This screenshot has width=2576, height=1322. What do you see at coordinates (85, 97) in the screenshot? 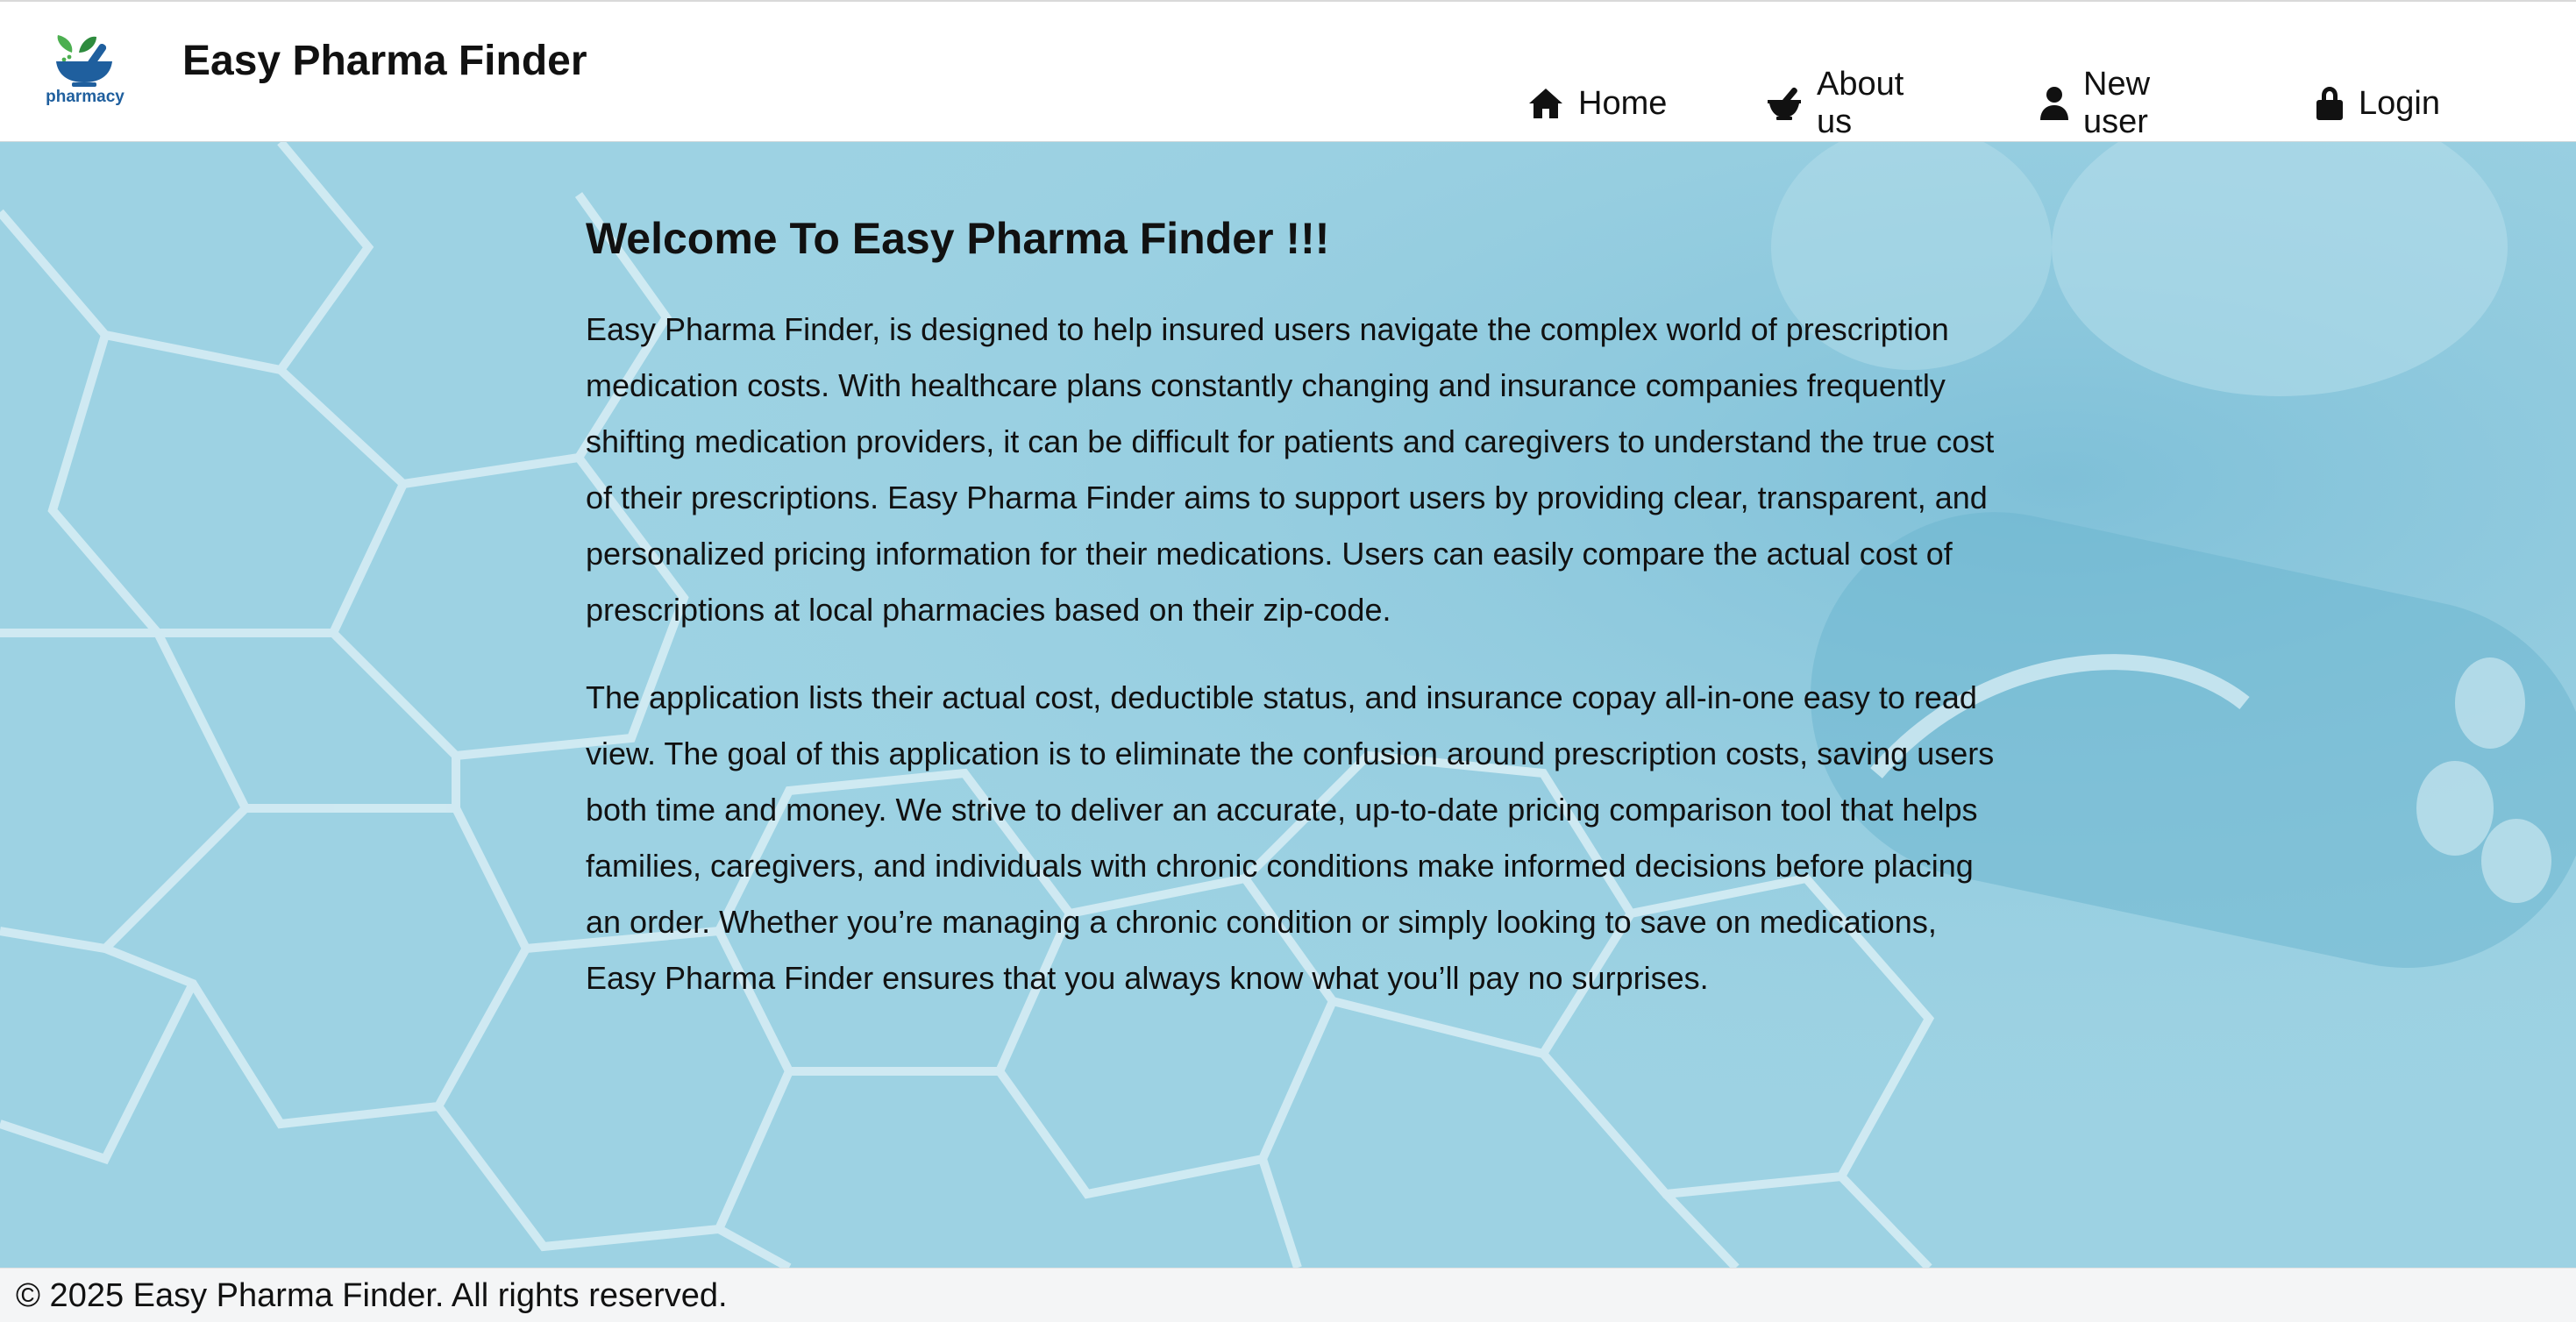
I see `logo-text: pharmacy` at bounding box center [85, 97].